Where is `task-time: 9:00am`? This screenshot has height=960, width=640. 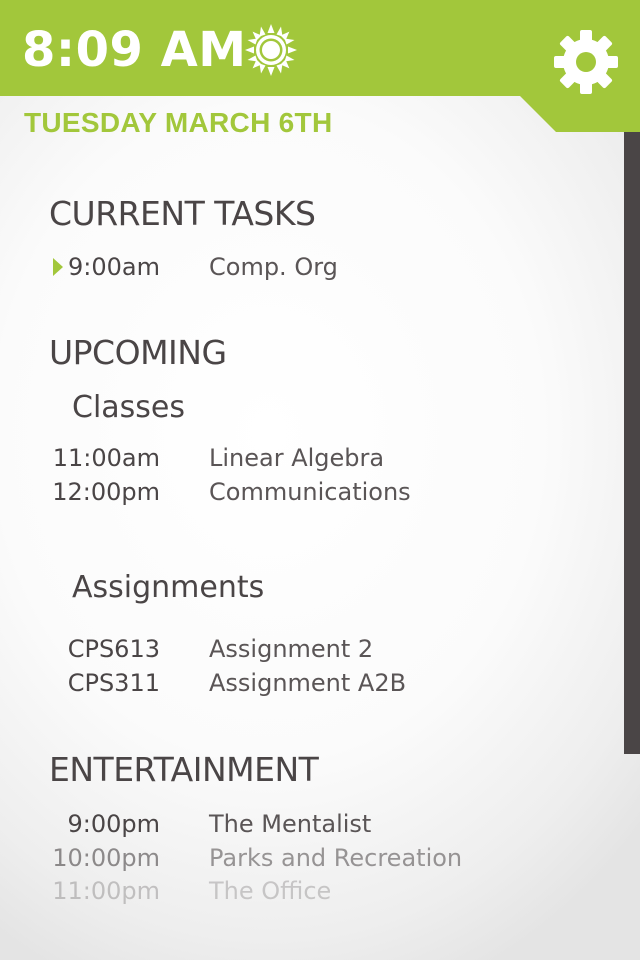 task-time: 9:00am is located at coordinates (114, 267).